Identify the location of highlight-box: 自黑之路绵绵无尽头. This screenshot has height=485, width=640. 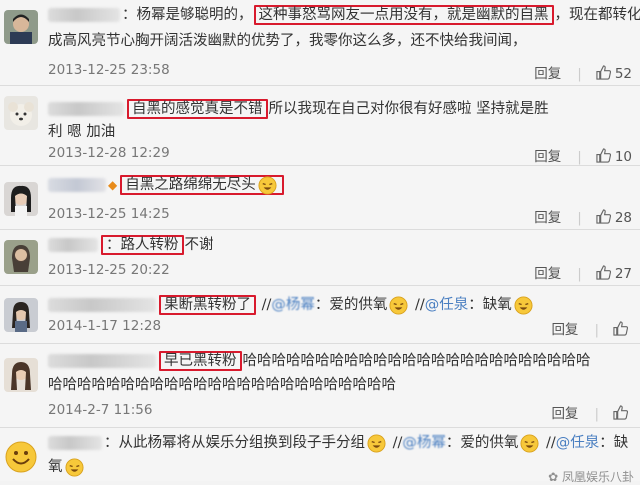
(202, 185).